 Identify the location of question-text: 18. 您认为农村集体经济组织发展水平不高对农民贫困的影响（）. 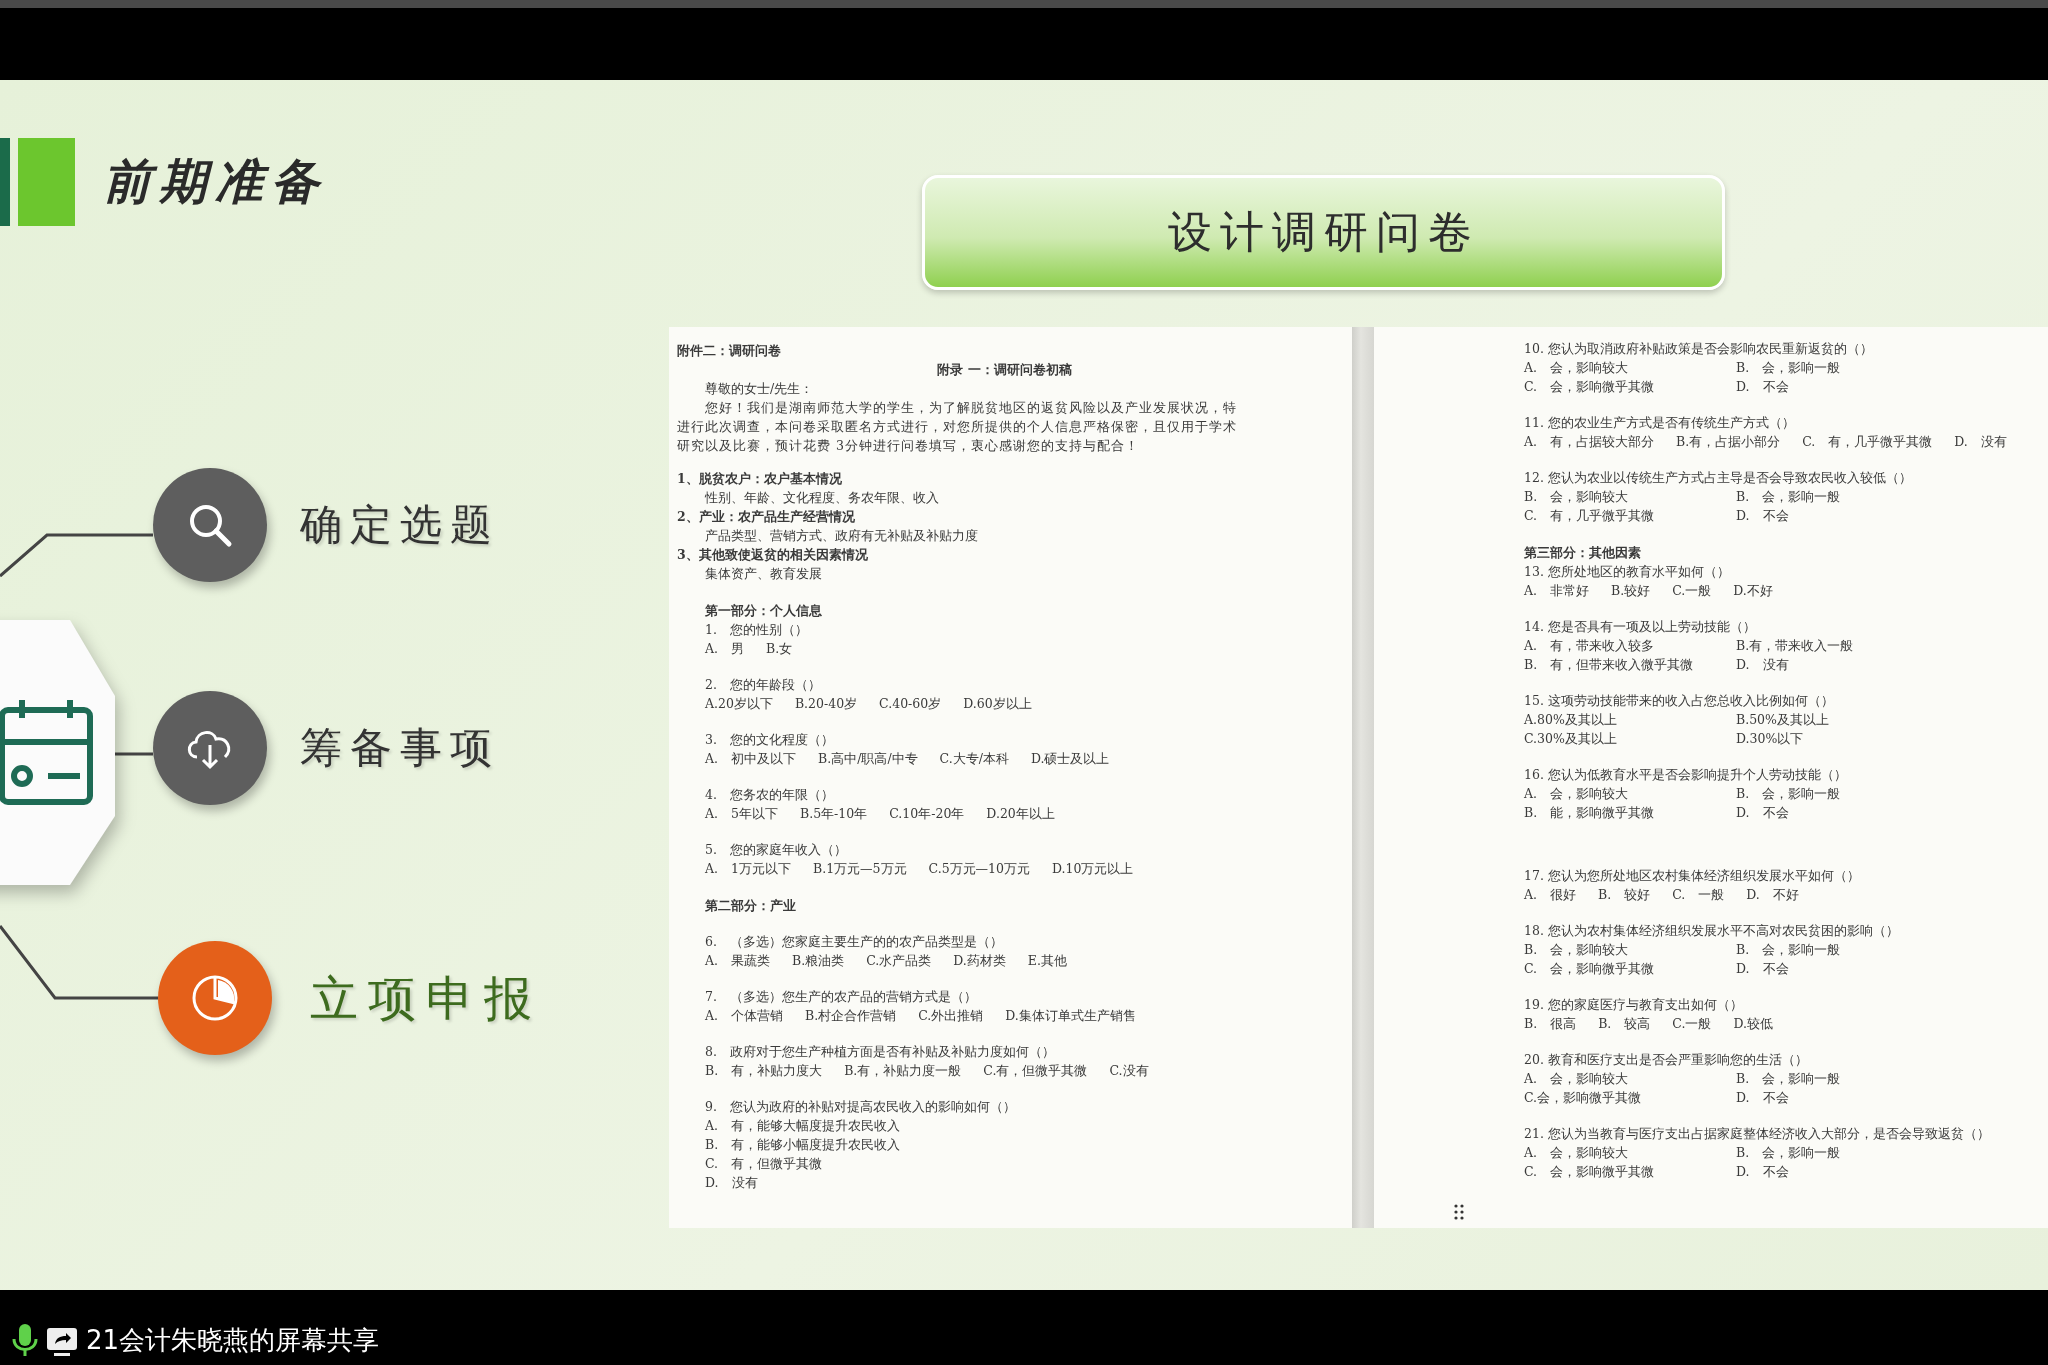
(1712, 931).